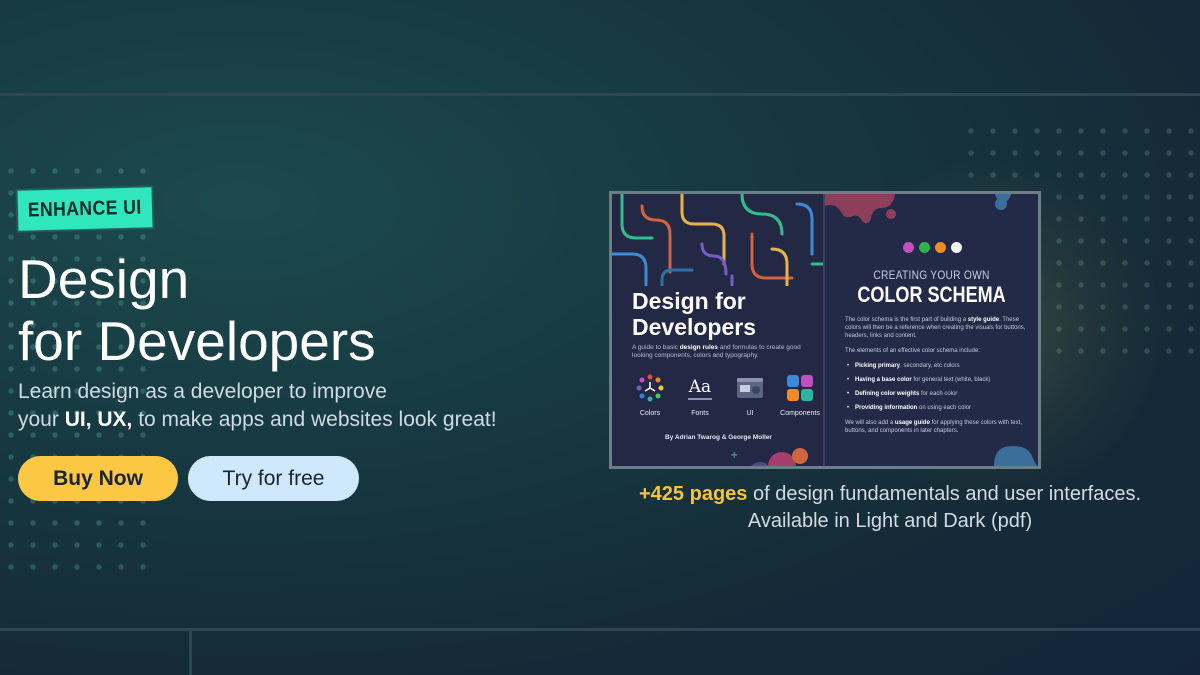  What do you see at coordinates (725, 395) in the screenshot?
I see `cover-icon-row: Colors Aa Fonts UI Components` at bounding box center [725, 395].